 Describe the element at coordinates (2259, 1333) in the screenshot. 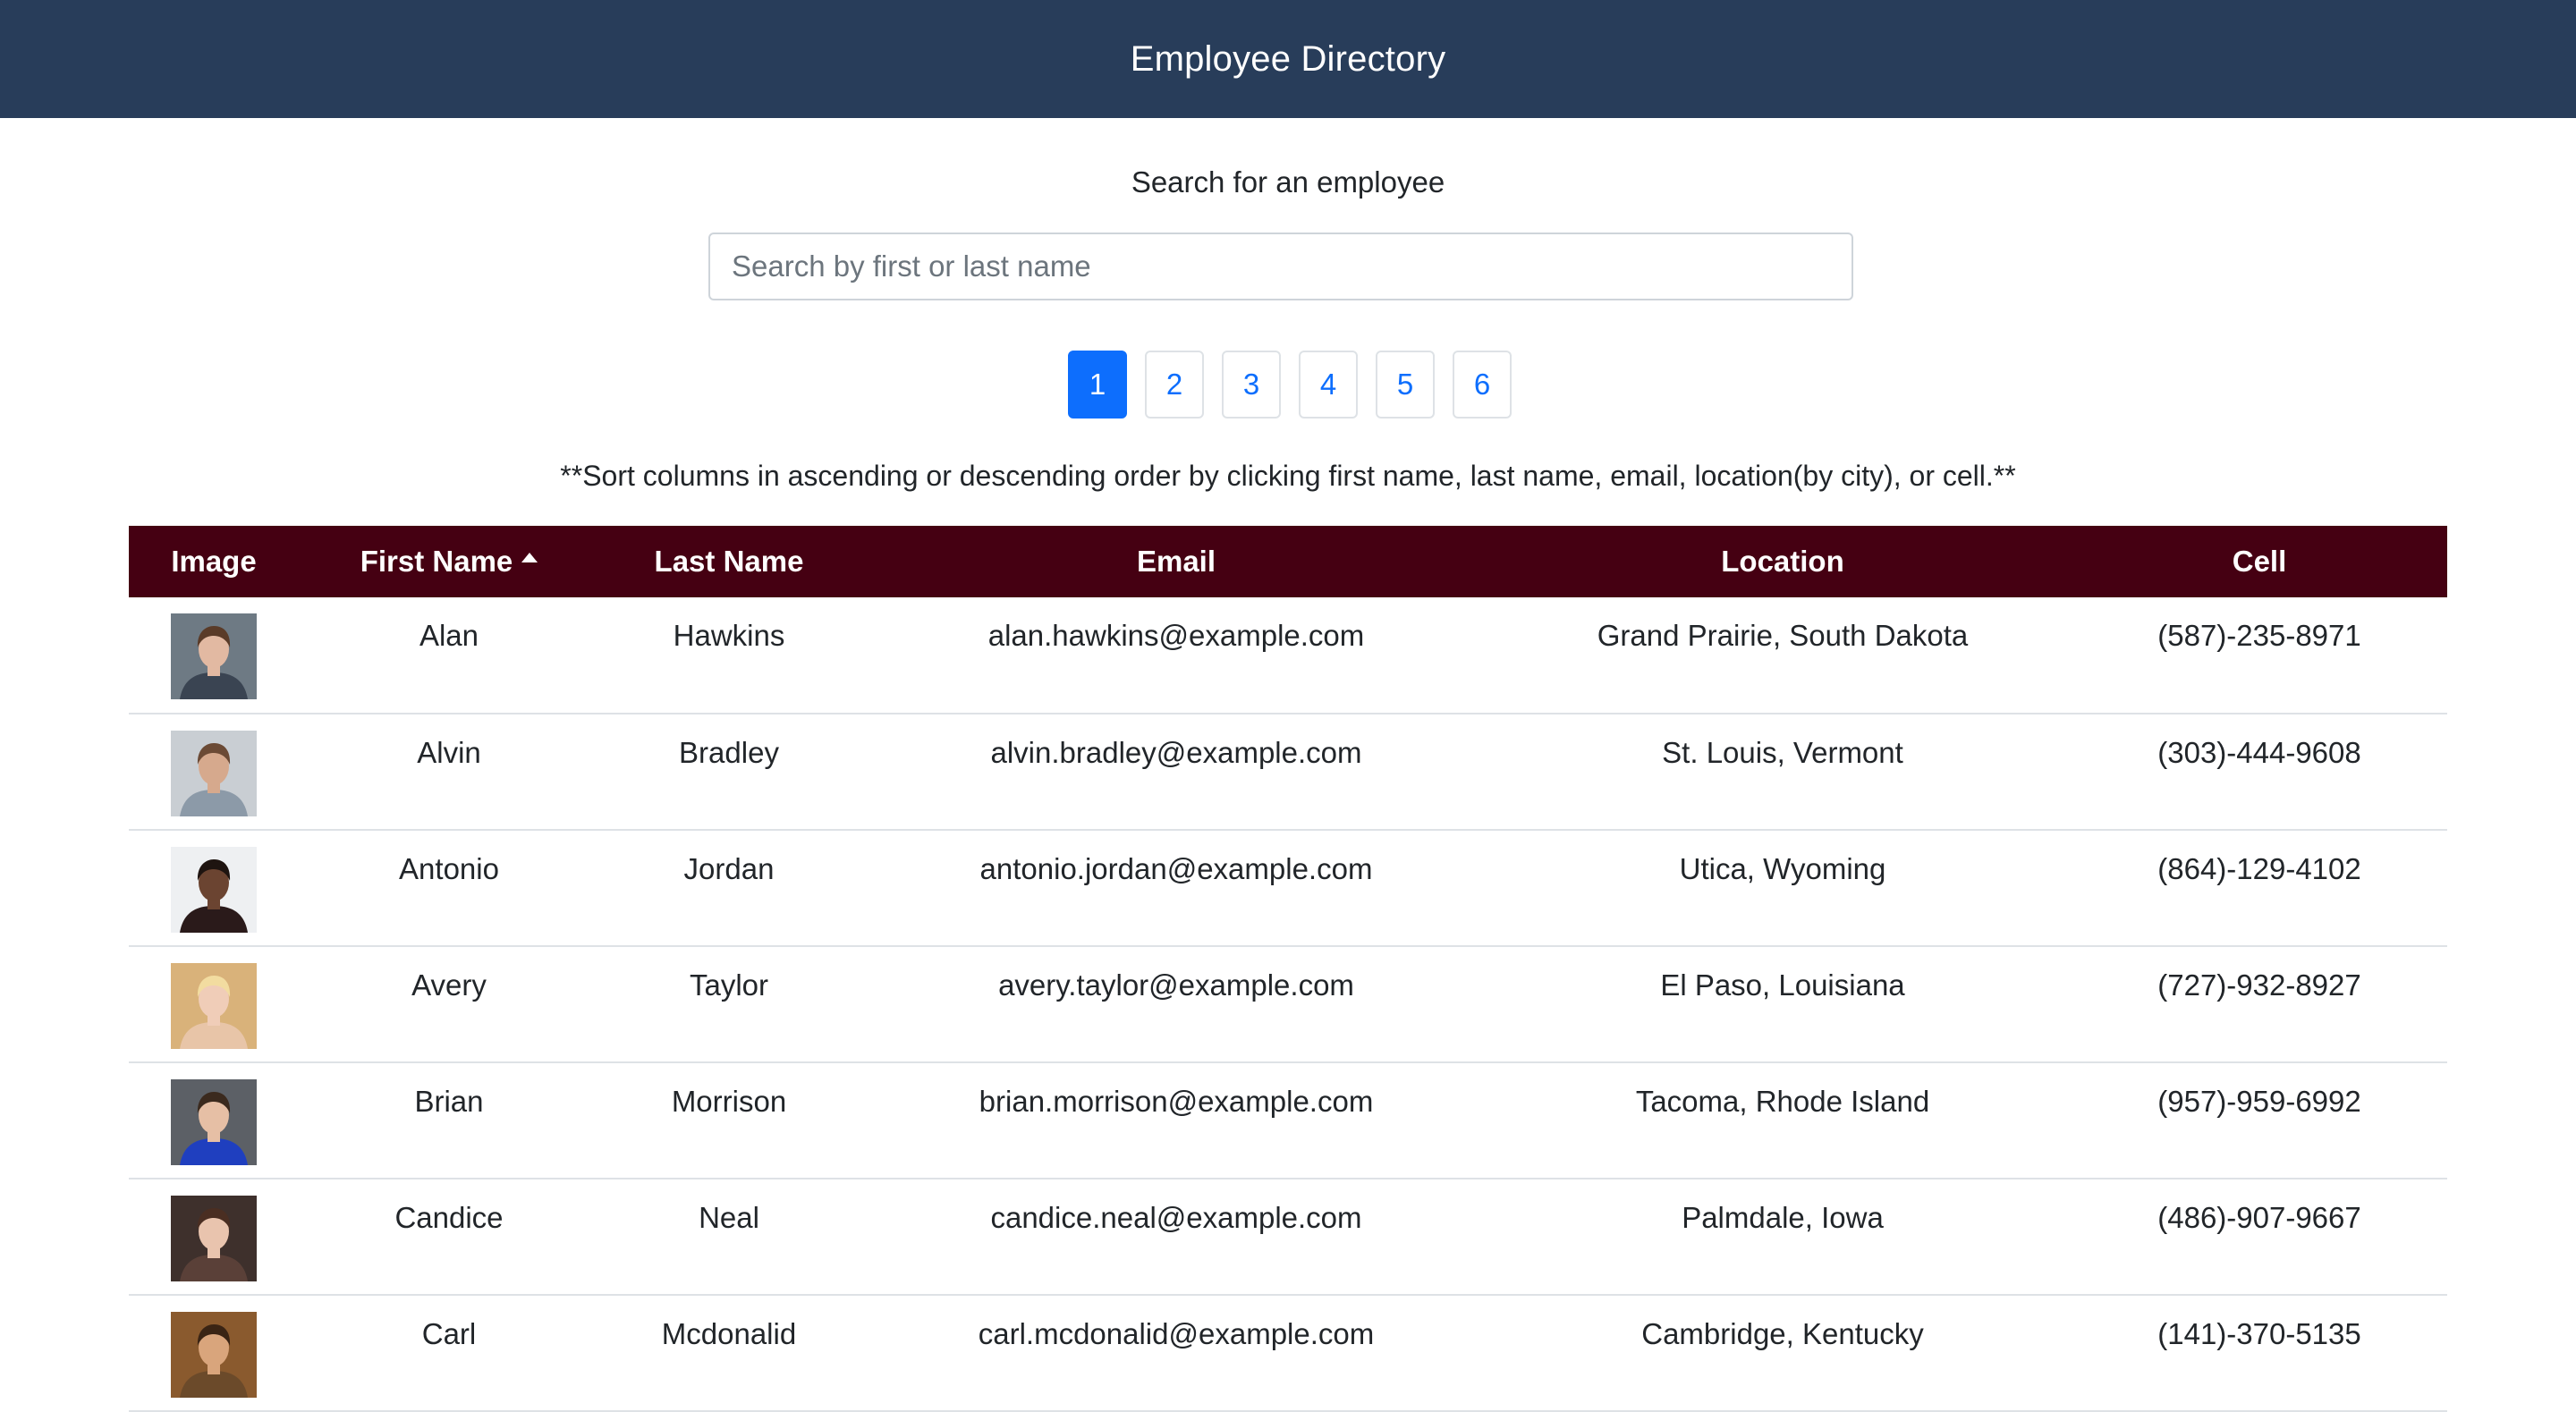

I see `cell-phone: (141)-370-5135` at that location.